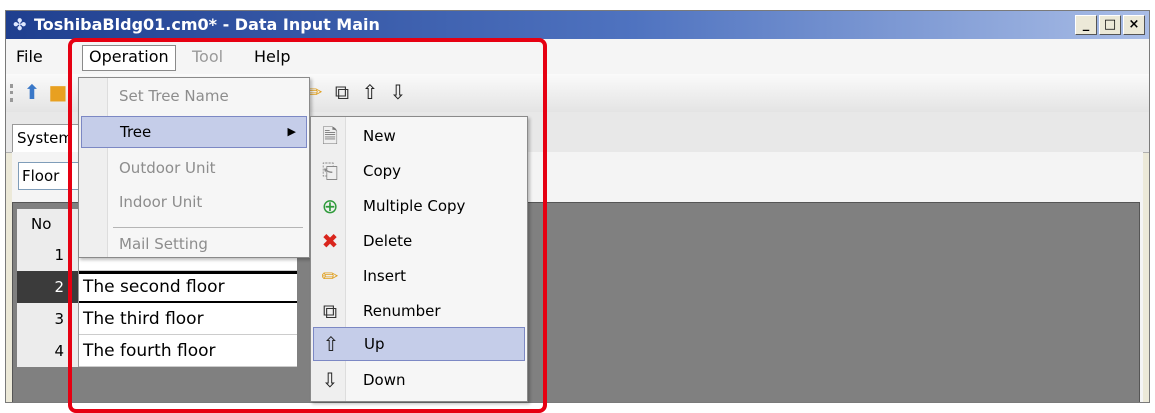 The width and height of the screenshot is (1155, 413). What do you see at coordinates (402, 311) in the screenshot?
I see `submenu-item-label: Renumber` at bounding box center [402, 311].